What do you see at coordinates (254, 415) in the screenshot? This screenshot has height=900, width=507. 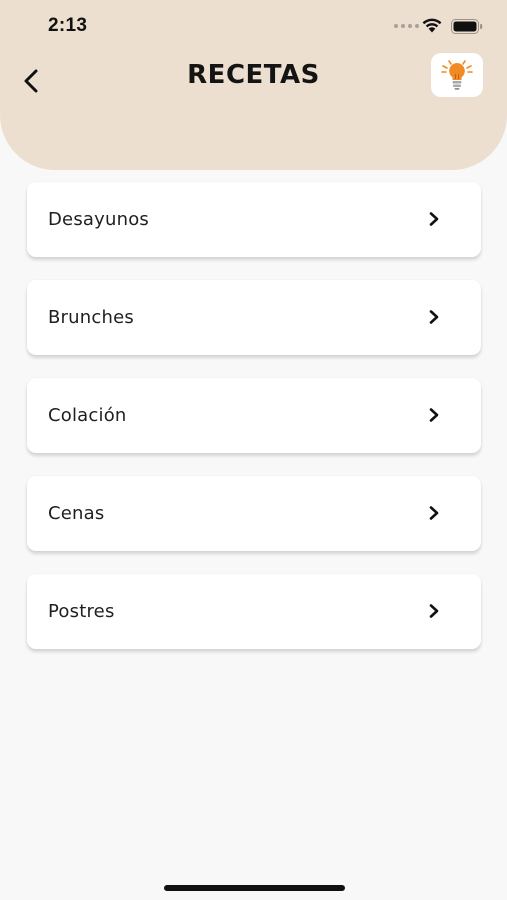 I see `list-item-colacion: Colación` at bounding box center [254, 415].